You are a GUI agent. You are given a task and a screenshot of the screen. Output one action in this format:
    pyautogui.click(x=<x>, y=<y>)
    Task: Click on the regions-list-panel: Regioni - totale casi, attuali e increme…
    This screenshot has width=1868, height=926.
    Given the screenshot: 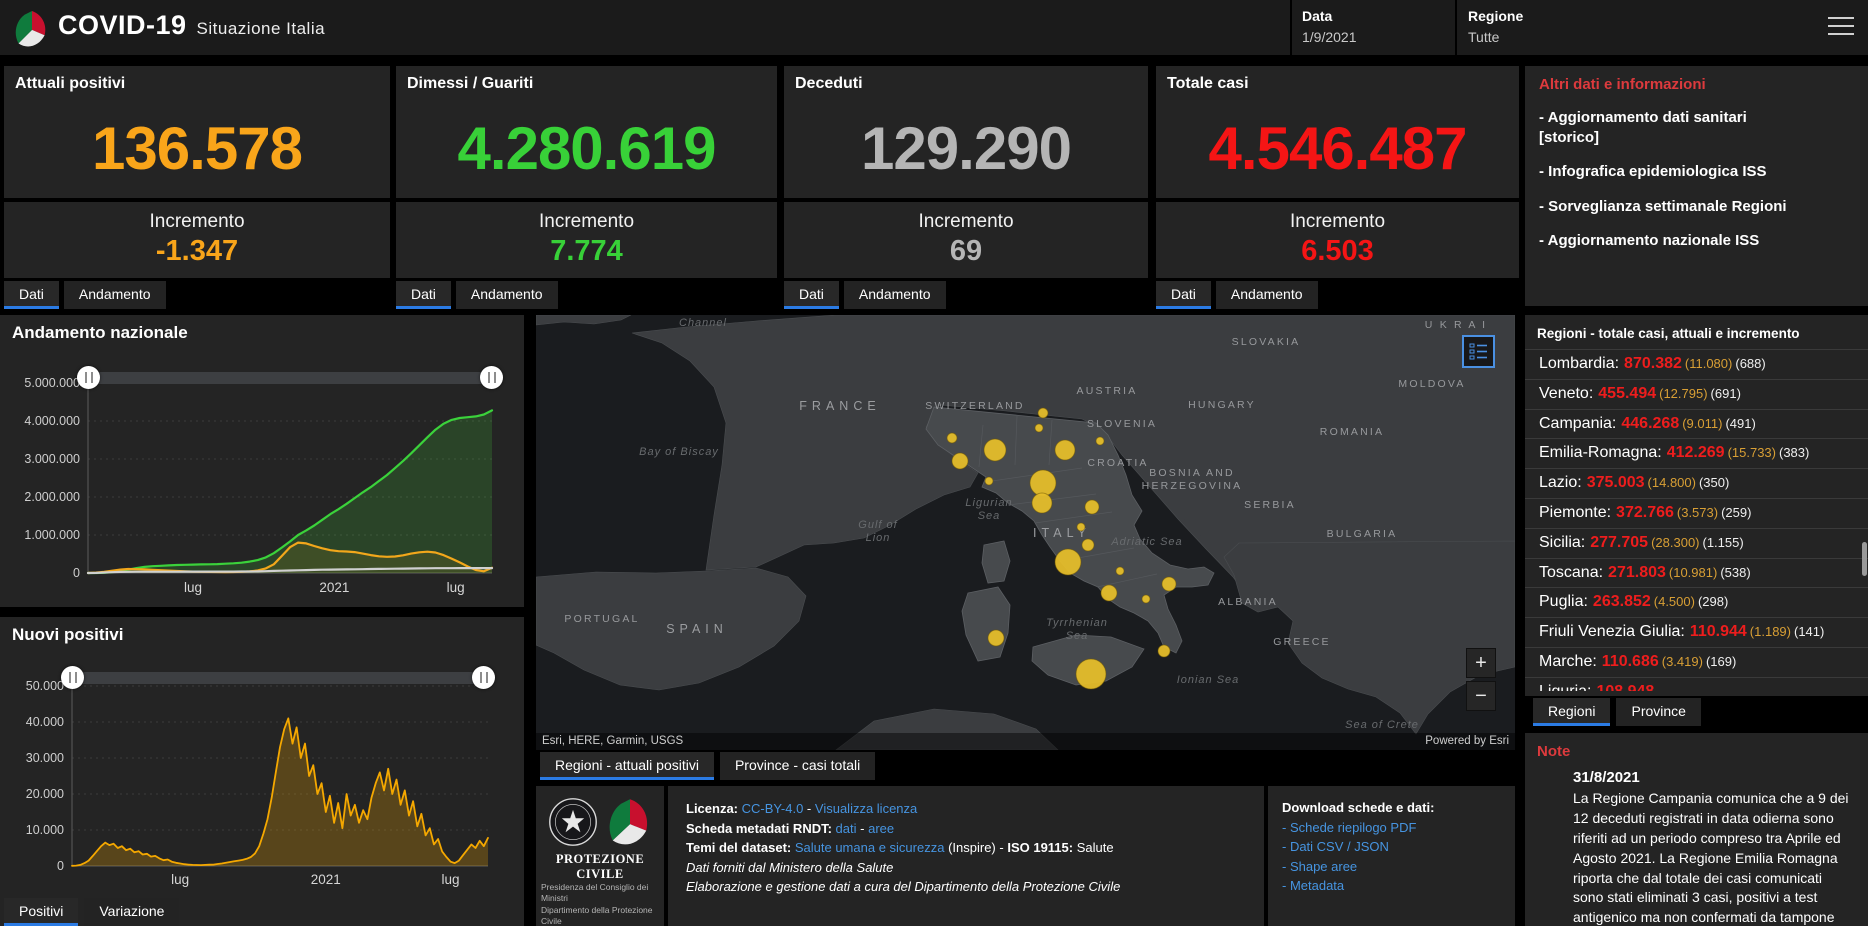 What is the action you would take?
    pyautogui.click(x=1696, y=520)
    